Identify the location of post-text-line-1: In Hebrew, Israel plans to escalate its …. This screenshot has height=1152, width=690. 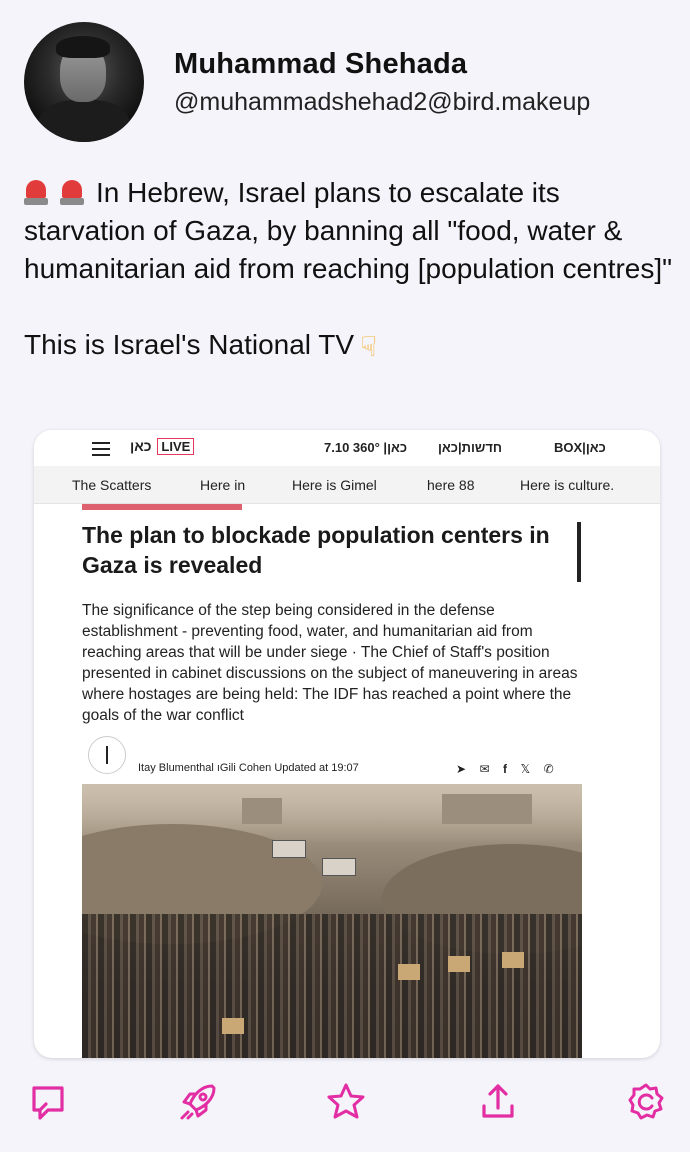
(348, 230).